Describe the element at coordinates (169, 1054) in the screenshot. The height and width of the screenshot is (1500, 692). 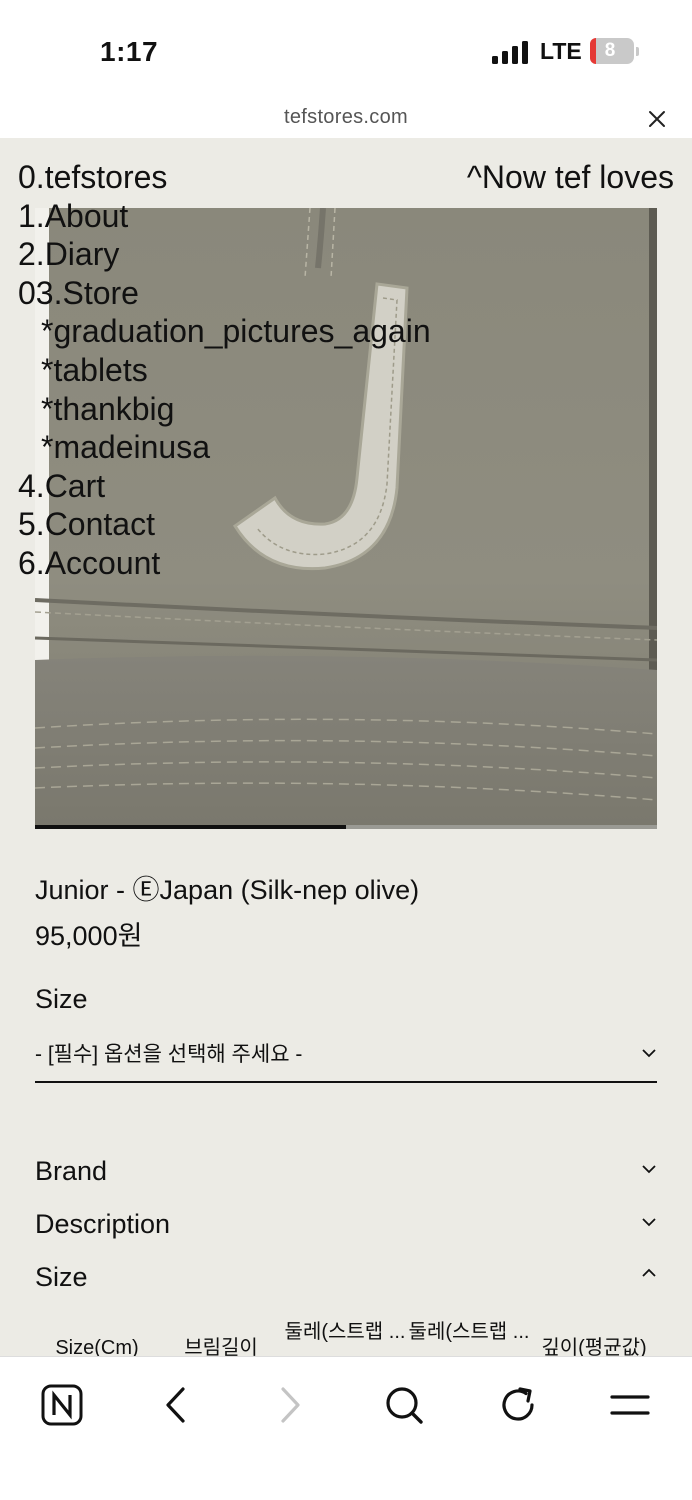
I see `size-select-value: - [필수] 옵션을 선택해 주세요 -` at that location.